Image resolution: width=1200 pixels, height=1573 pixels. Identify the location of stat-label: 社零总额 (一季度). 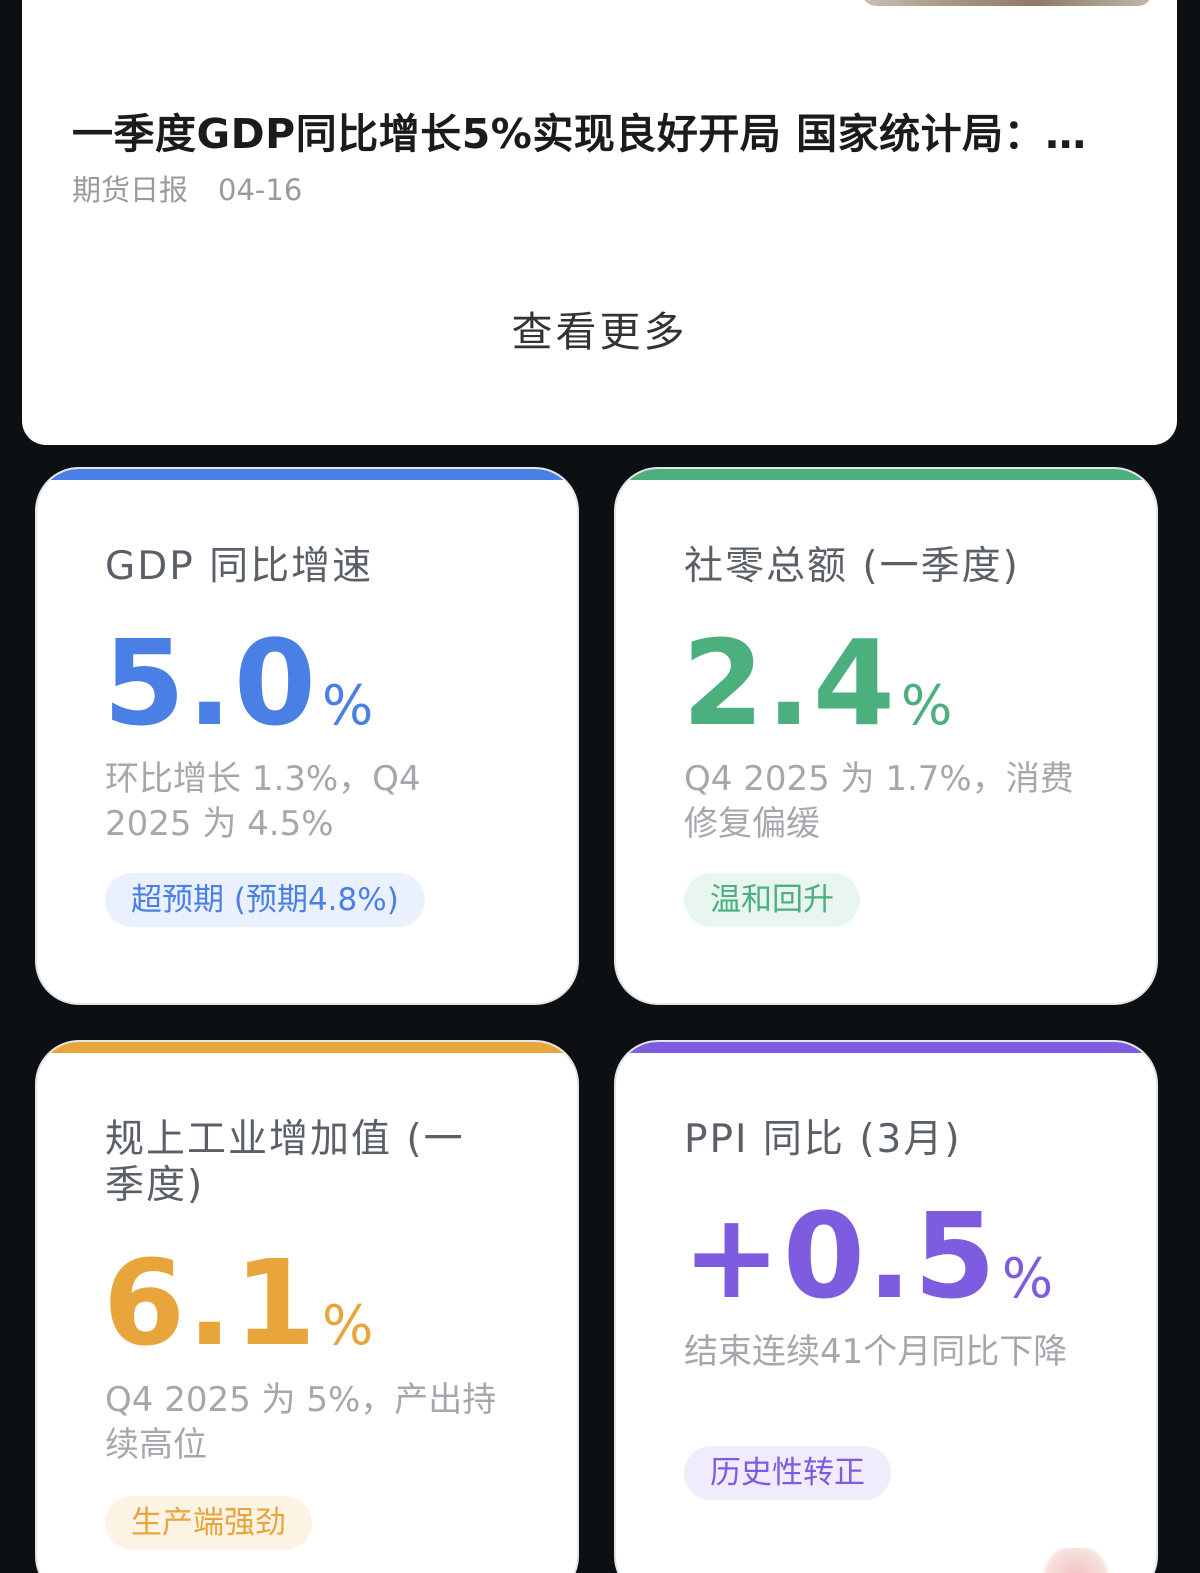
(852, 566).